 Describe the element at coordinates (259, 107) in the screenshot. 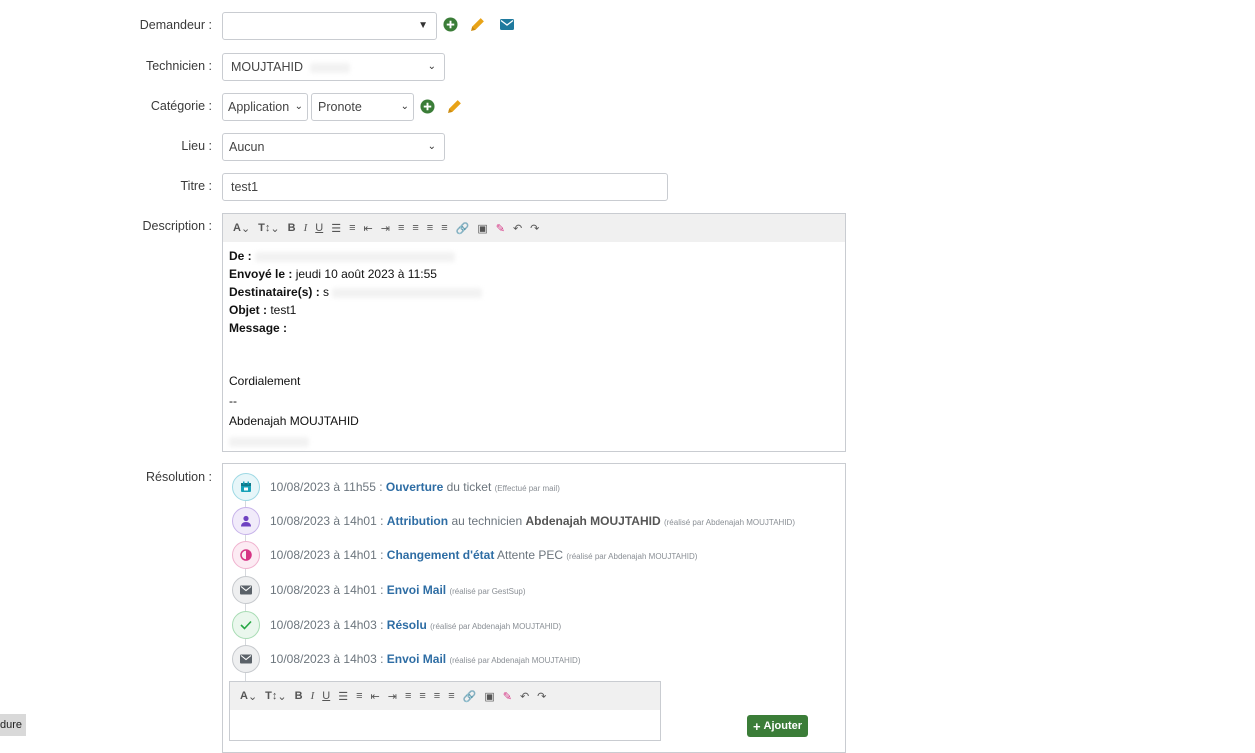

I see `categorie-value: Application` at that location.